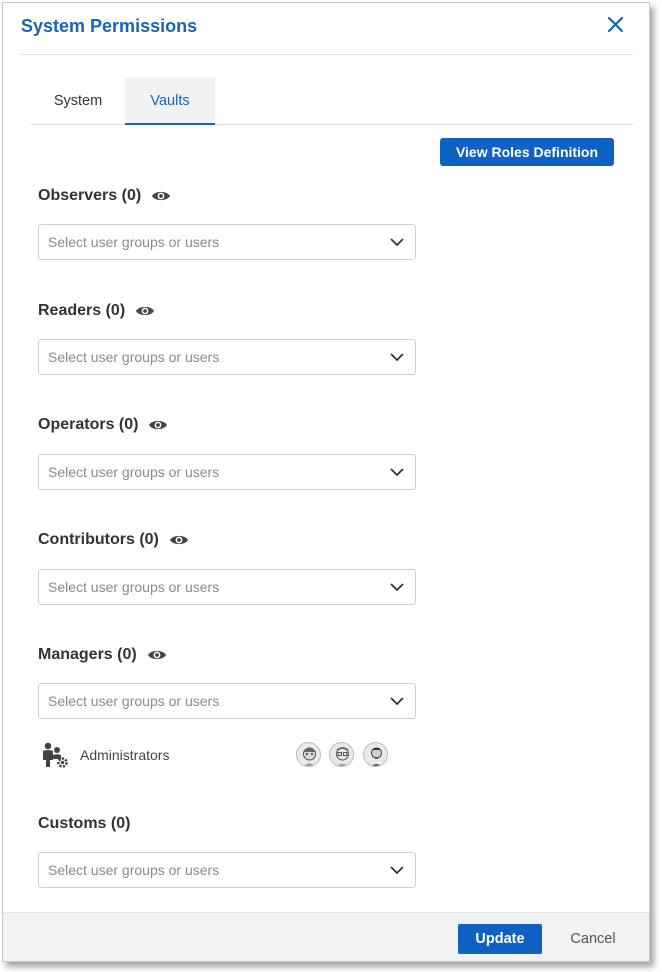 Image resolution: width=662 pixels, height=972 pixels. I want to click on view-roles-definition-button: View Roles Definition, so click(527, 152).